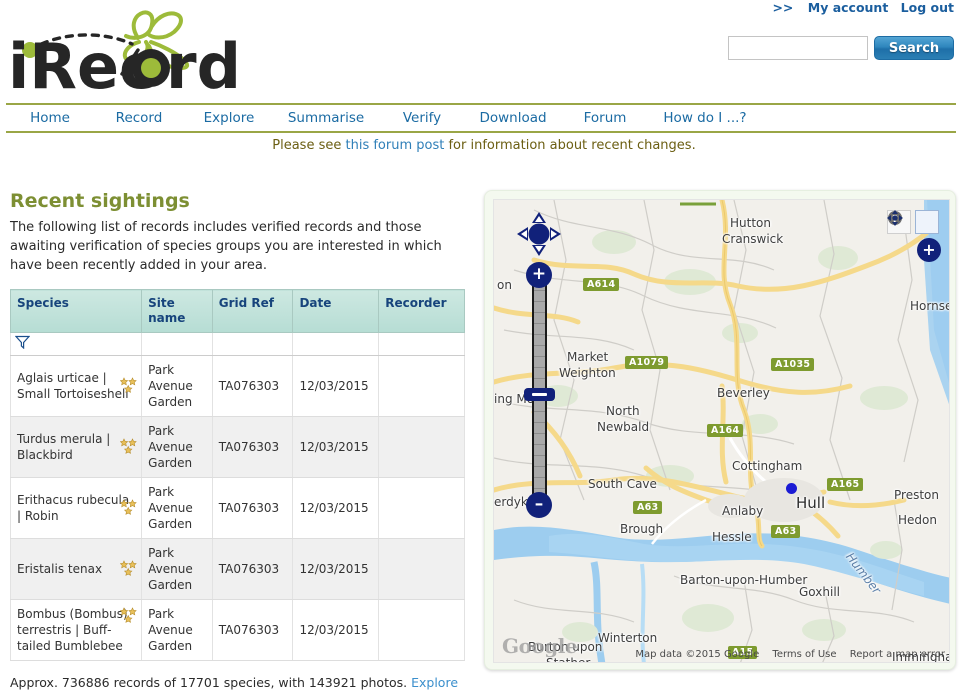 This screenshot has height=691, width=968. What do you see at coordinates (725, 430) in the screenshot?
I see `road-shield-a164: A164` at bounding box center [725, 430].